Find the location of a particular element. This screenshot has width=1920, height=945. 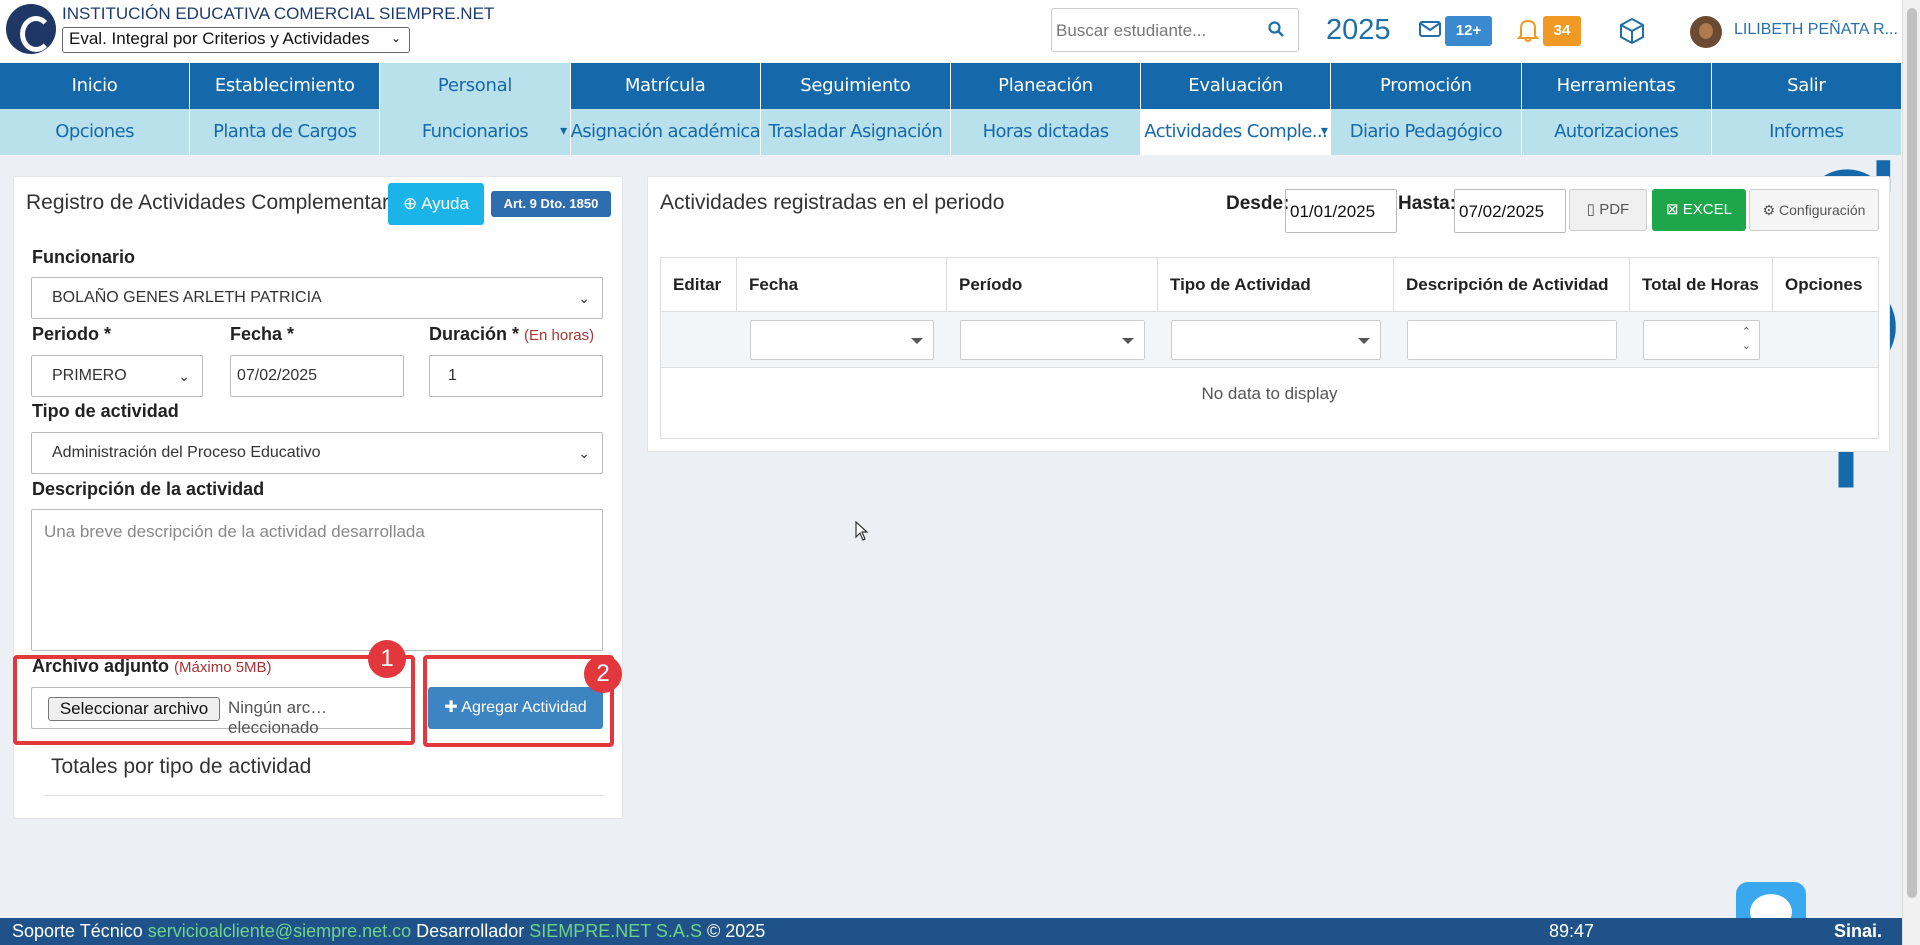

descripcion-filter is located at coordinates (1512, 340).